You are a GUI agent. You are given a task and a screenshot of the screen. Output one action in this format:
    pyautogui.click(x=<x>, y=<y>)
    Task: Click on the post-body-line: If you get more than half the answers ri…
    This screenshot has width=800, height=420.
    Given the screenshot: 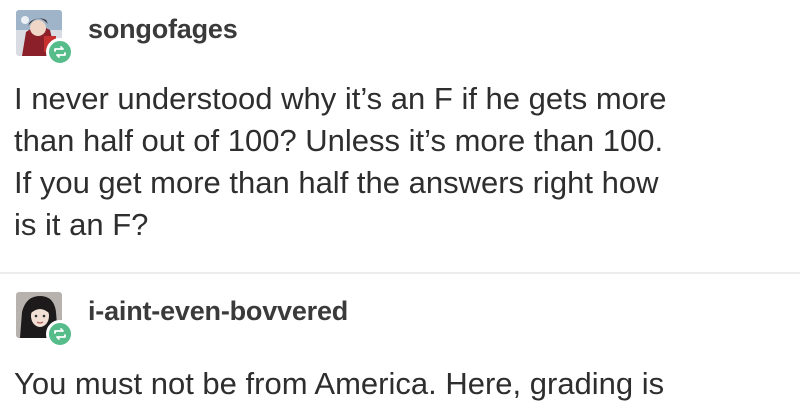 What is the action you would take?
    pyautogui.click(x=336, y=182)
    